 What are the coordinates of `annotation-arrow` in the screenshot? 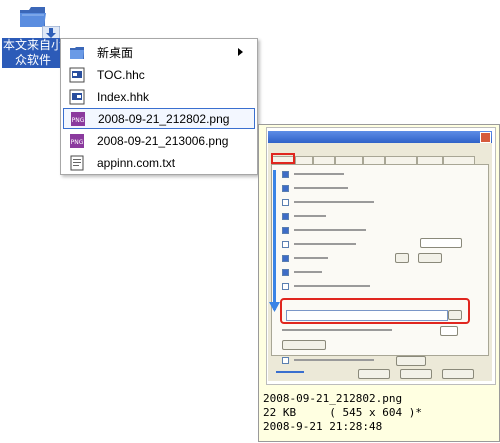 It's located at (274, 240).